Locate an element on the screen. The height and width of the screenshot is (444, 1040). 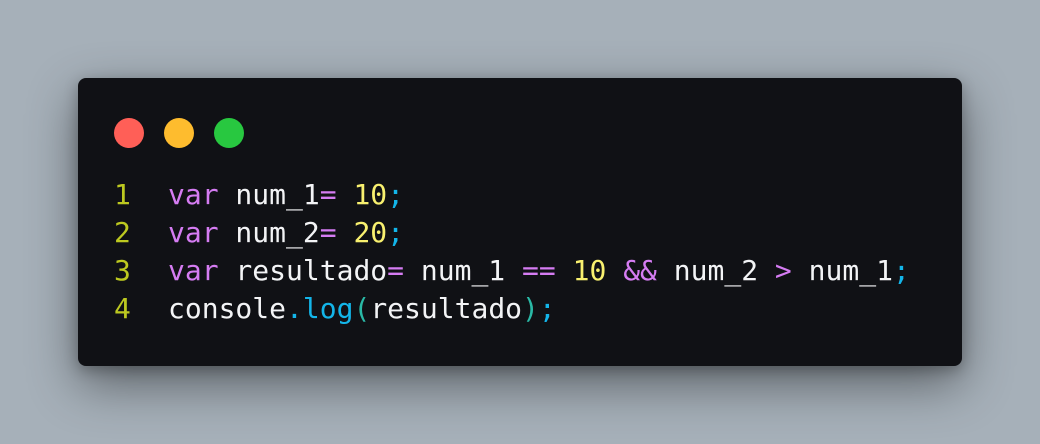
code-line: 4 console.log(resultado); is located at coordinates (512, 309).